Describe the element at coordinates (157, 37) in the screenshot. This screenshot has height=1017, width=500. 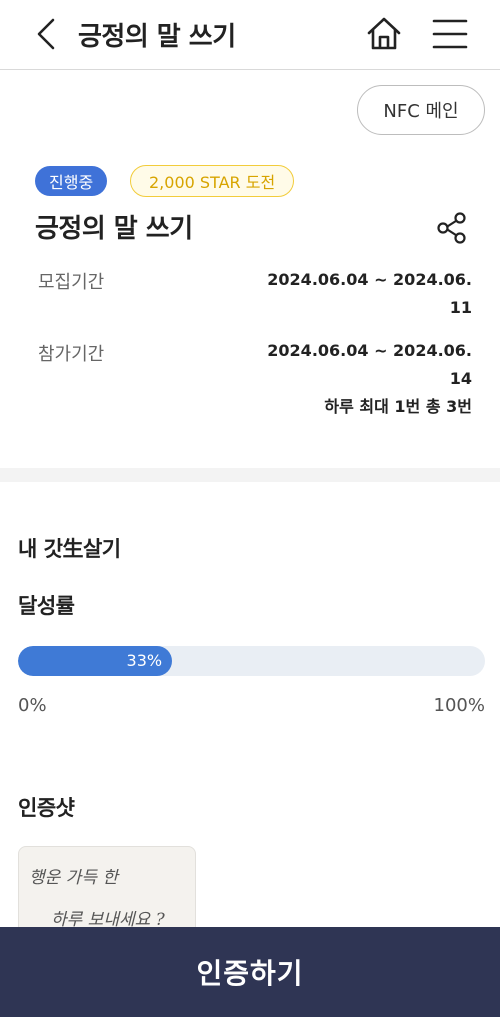
I see `page-title: 긍정의 말 쓰기` at that location.